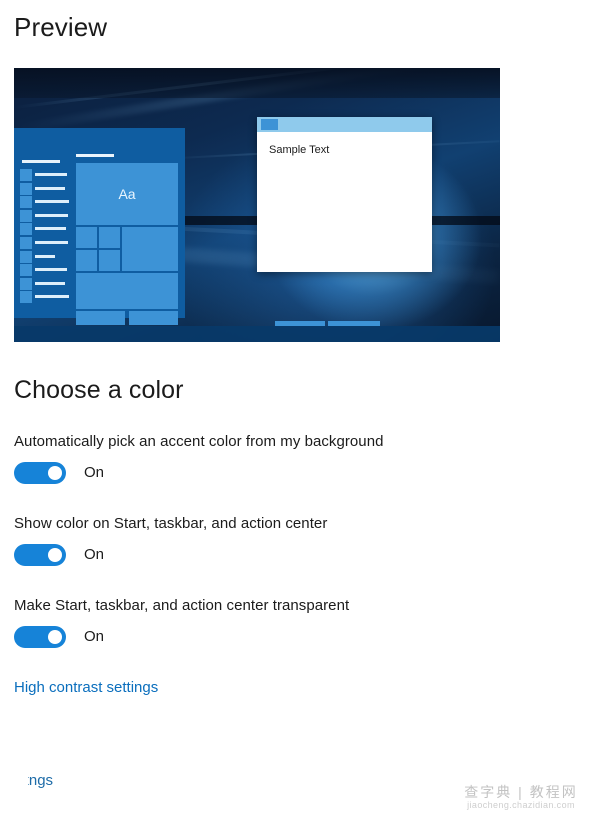 Image resolution: width=600 pixels, height=818 pixels. I want to click on start-menu-app-list, so click(48, 237).